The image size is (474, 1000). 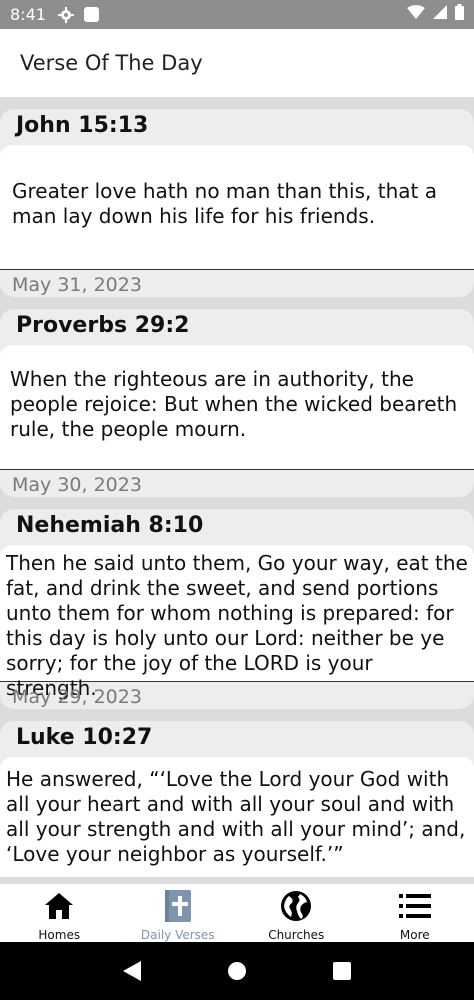 I want to click on signal-icon, so click(x=440, y=14).